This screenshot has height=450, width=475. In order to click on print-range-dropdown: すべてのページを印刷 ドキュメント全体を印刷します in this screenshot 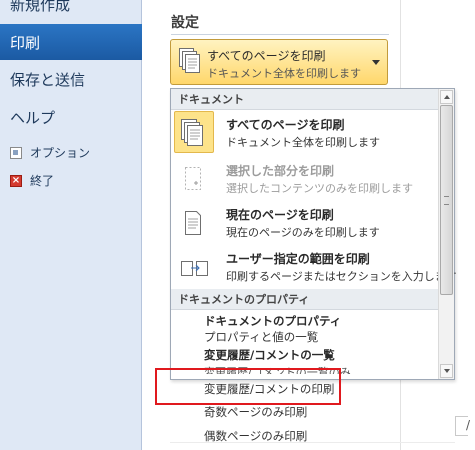, I will do `click(279, 62)`.